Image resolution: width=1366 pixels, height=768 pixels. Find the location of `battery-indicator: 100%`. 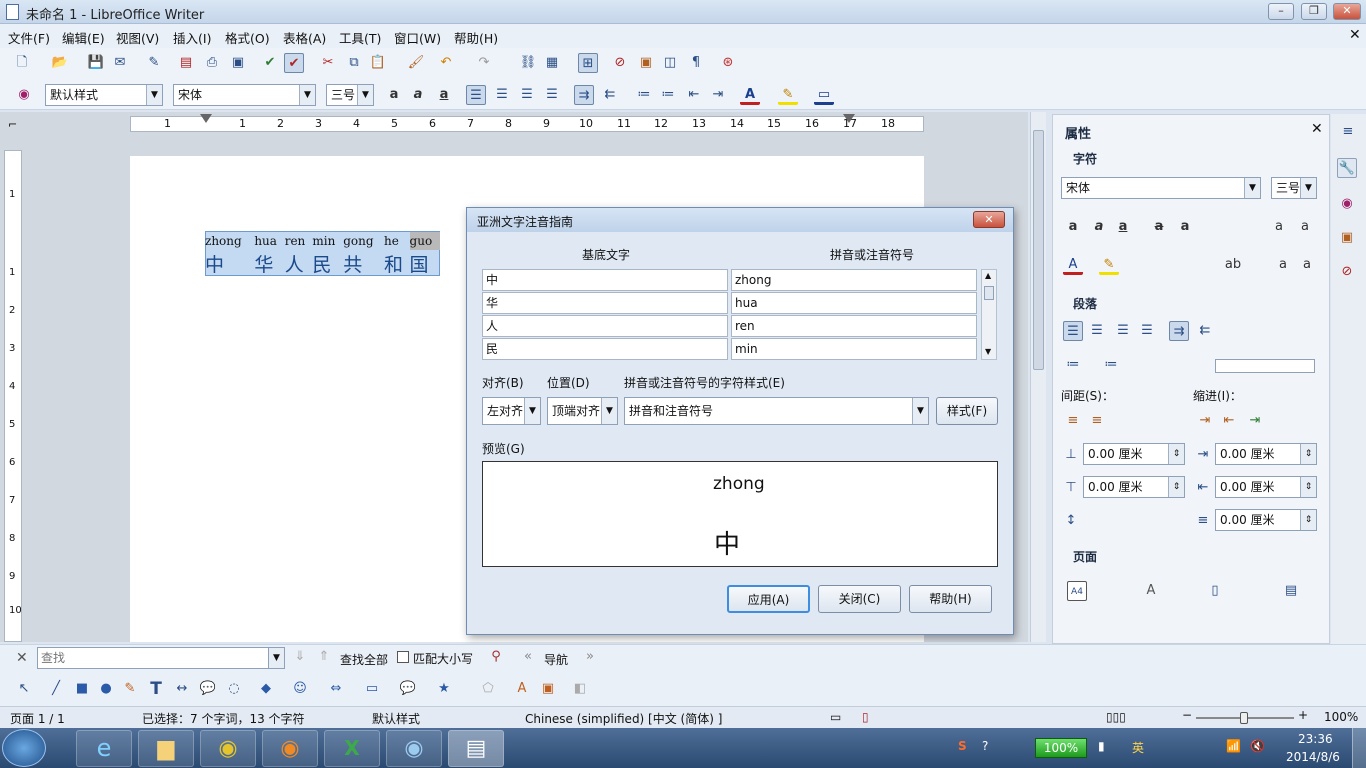

battery-indicator: 100% is located at coordinates (1061, 748).